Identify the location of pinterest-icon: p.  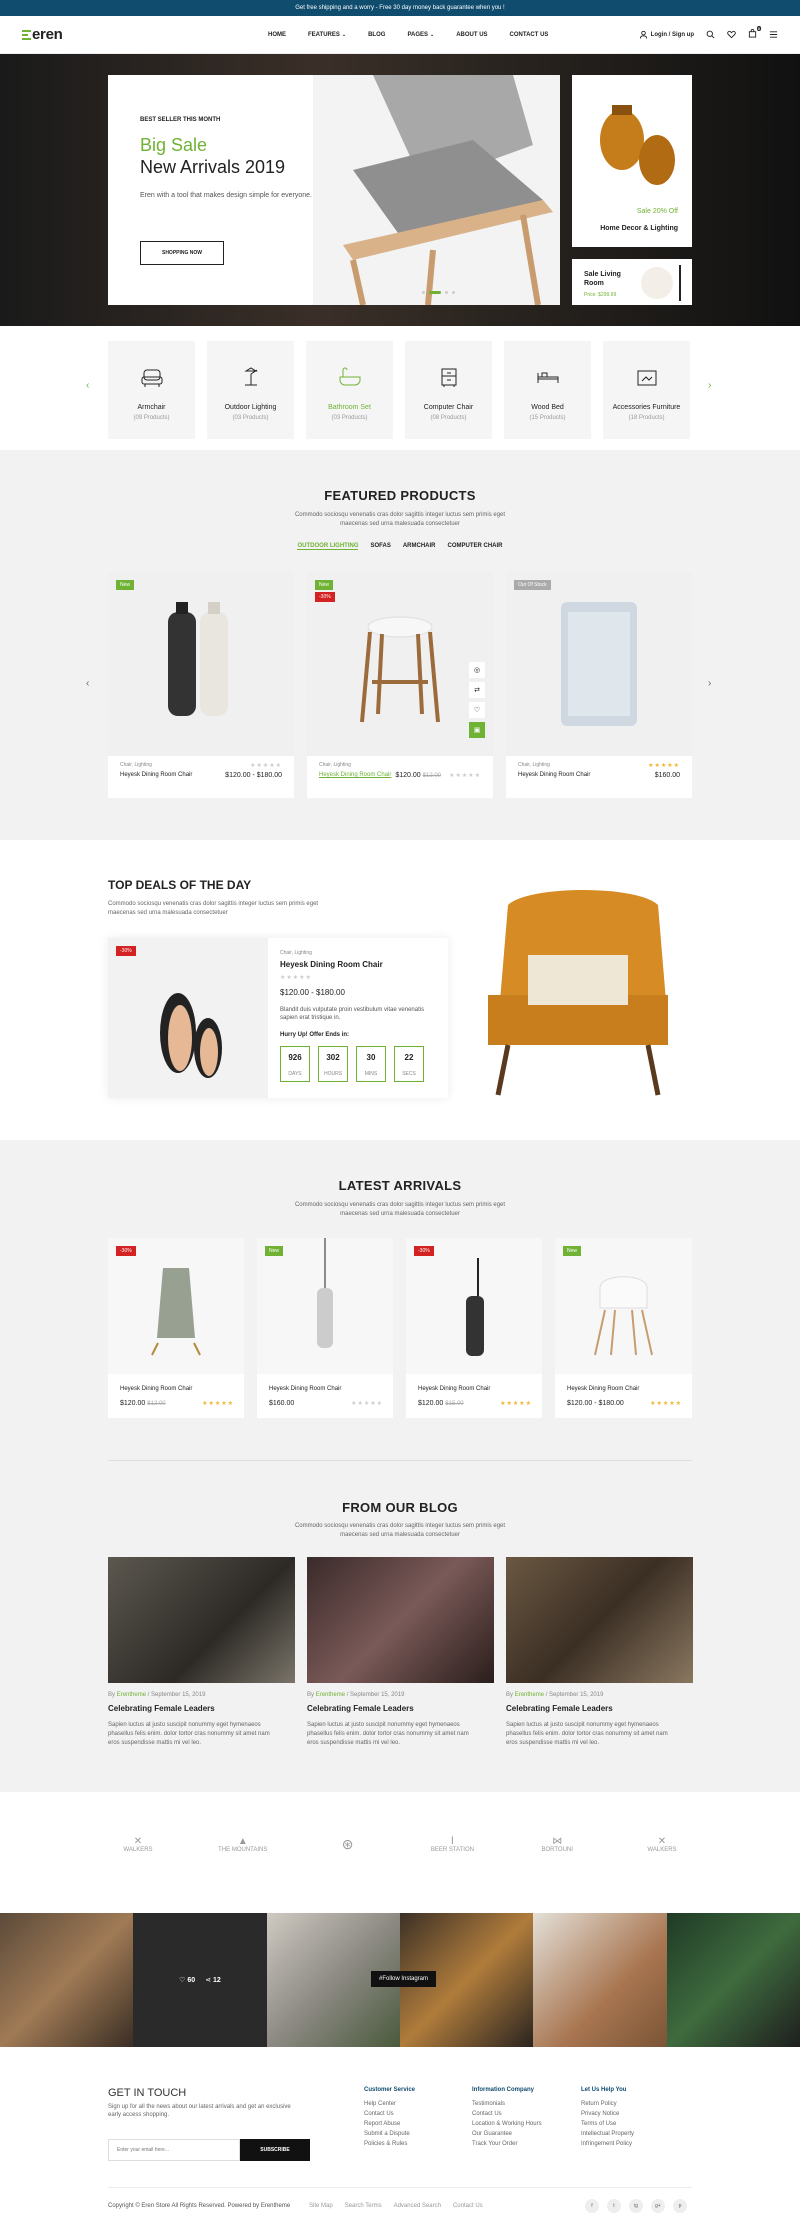
(680, 2206).